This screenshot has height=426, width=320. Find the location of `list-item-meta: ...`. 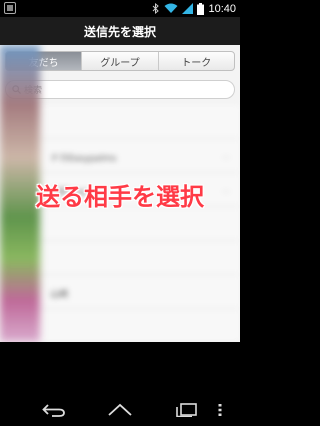

list-item-meta: ... is located at coordinates (226, 155).